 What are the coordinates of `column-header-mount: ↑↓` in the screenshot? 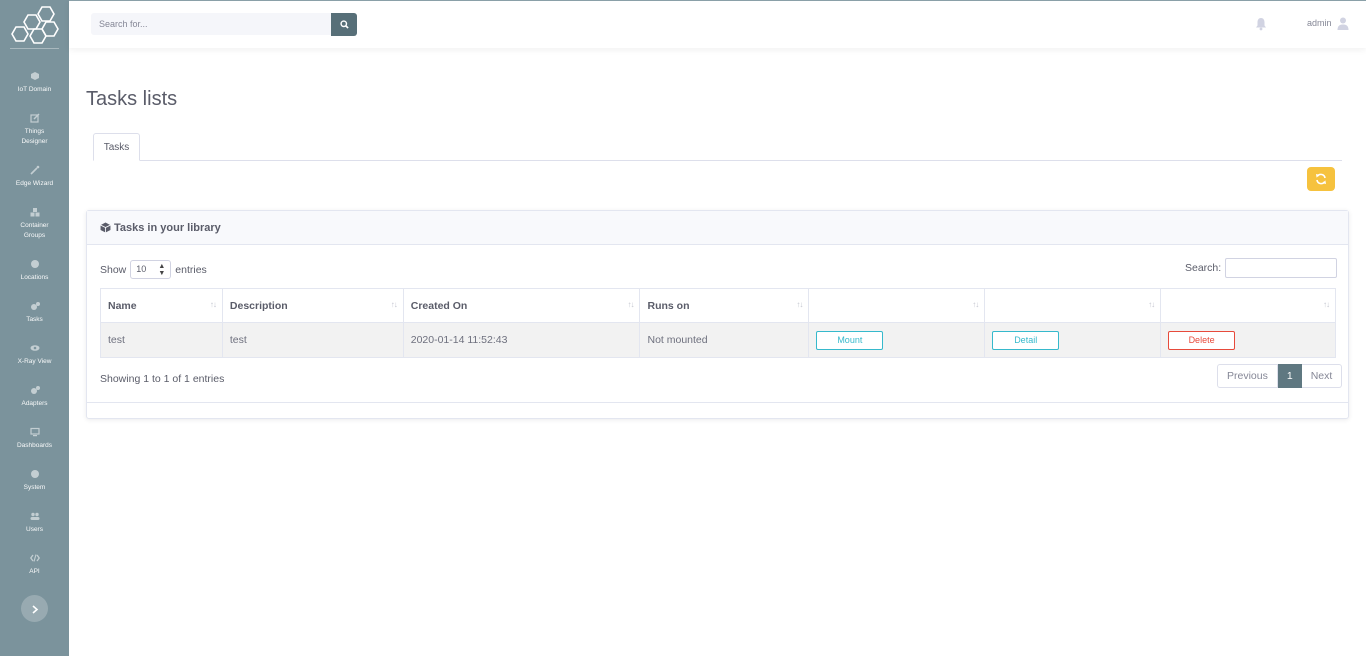 It's located at (897, 305).